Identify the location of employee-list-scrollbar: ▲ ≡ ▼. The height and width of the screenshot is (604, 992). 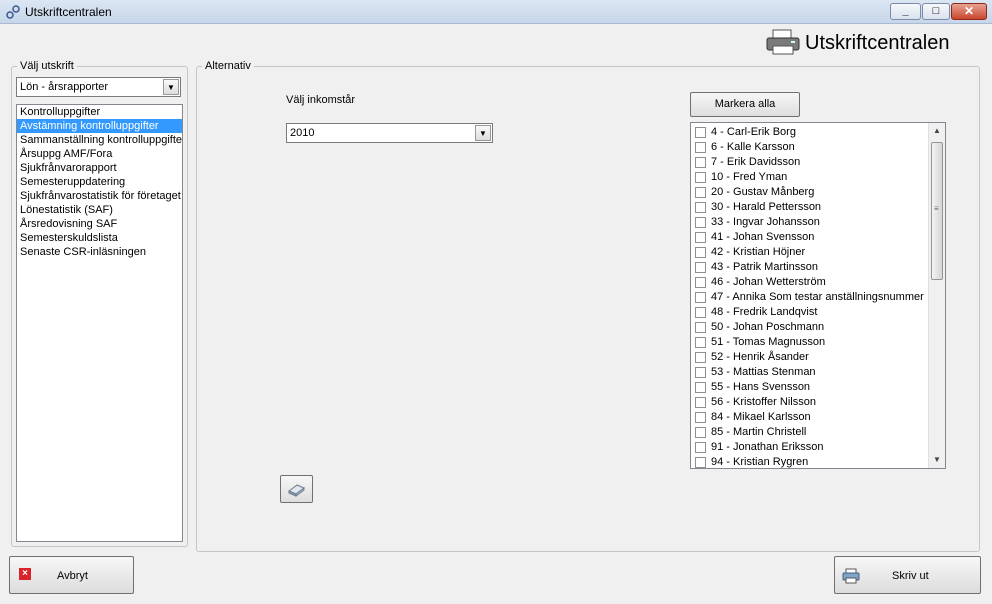
(936, 295).